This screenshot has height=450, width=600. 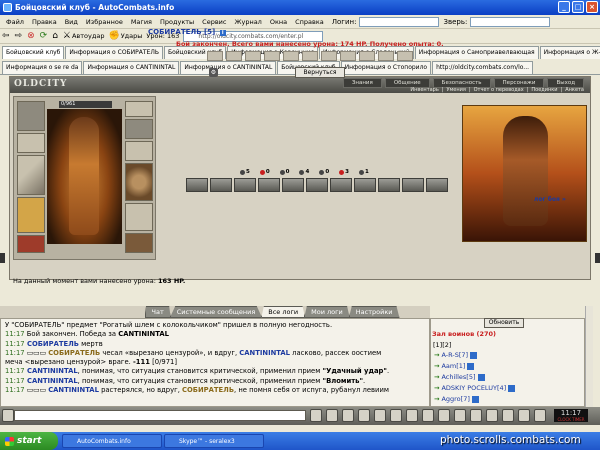 What do you see at coordinates (31, 116) in the screenshot?
I see `helmet-slot-icon` at bounding box center [31, 116].